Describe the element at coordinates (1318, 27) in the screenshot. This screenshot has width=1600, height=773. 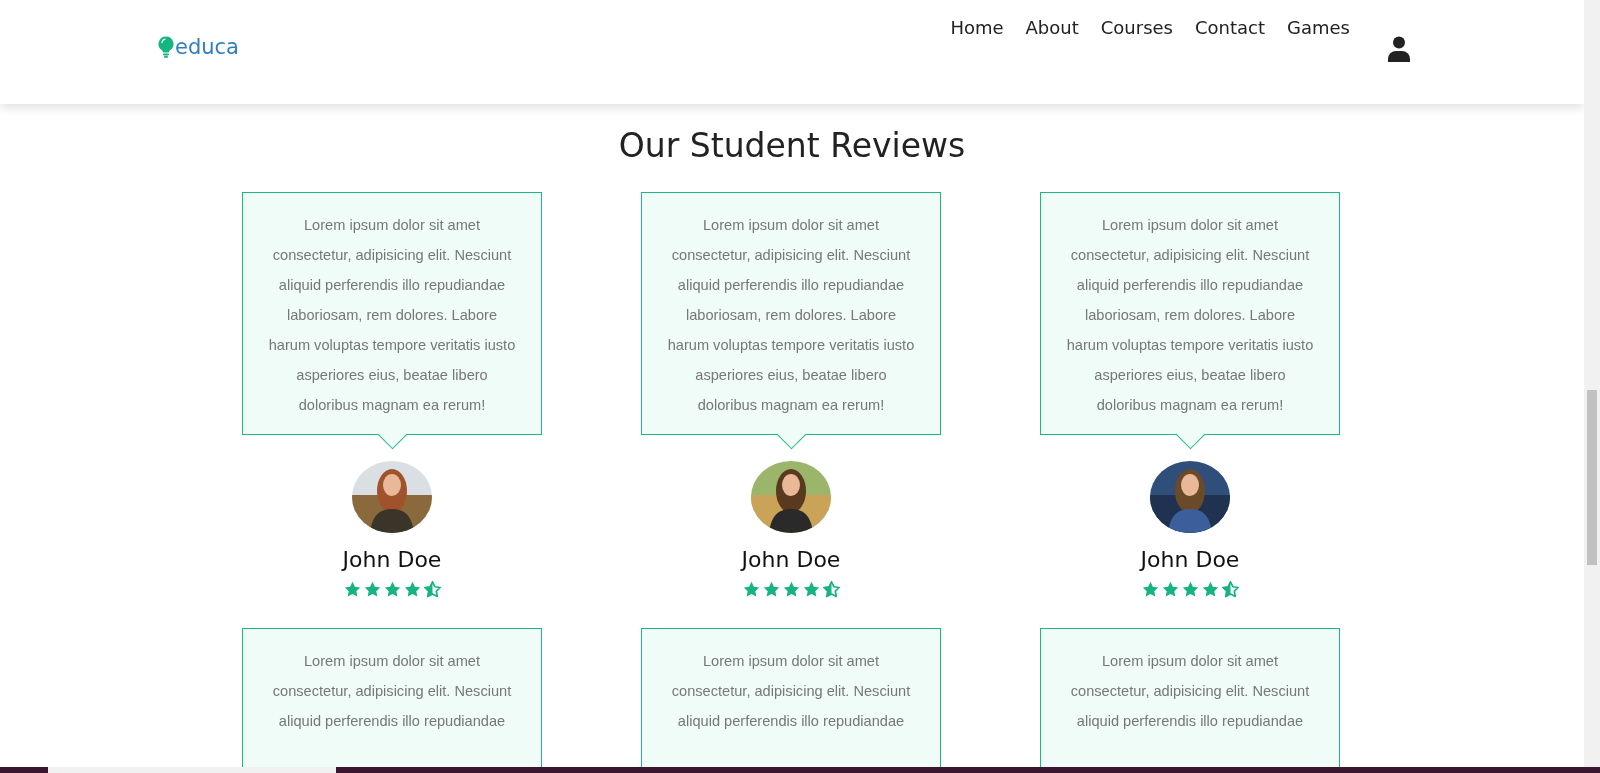
I see `nav-link: Games` at that location.